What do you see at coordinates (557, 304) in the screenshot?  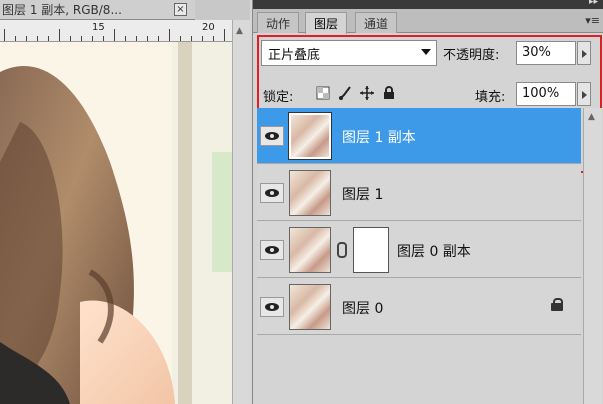 I see `lock-icon` at bounding box center [557, 304].